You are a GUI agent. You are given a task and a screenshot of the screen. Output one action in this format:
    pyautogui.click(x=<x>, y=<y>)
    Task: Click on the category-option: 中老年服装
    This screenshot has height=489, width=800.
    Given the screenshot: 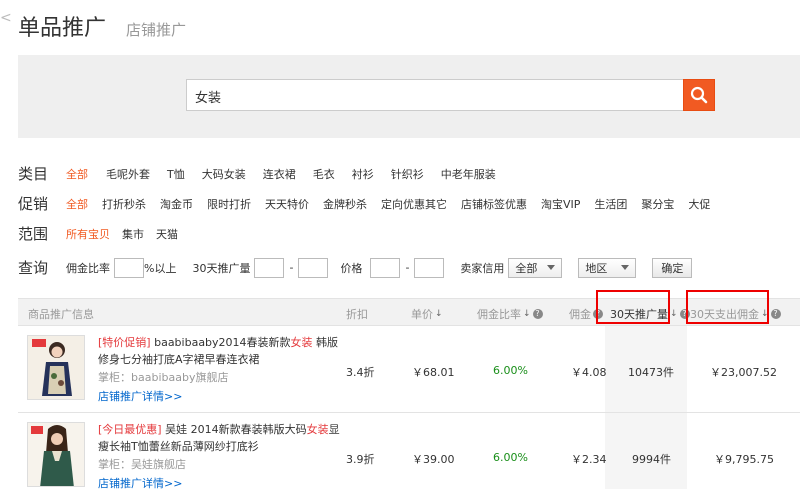 What is the action you would take?
    pyautogui.click(x=468, y=174)
    